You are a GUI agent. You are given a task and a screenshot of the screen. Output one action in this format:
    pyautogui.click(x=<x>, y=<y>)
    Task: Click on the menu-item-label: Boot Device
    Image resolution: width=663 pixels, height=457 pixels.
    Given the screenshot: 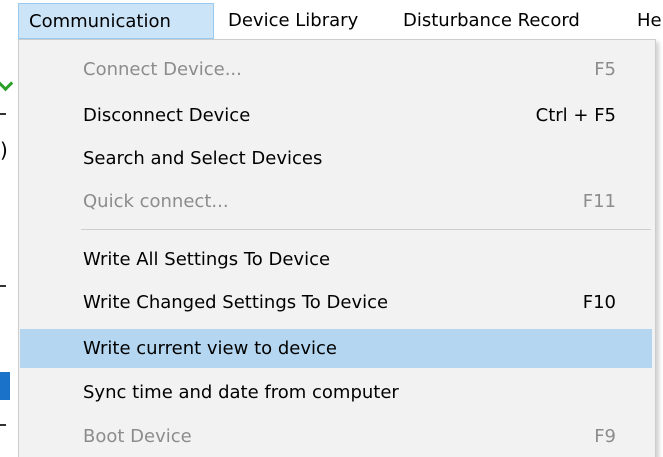 What is the action you would take?
    pyautogui.click(x=137, y=436)
    